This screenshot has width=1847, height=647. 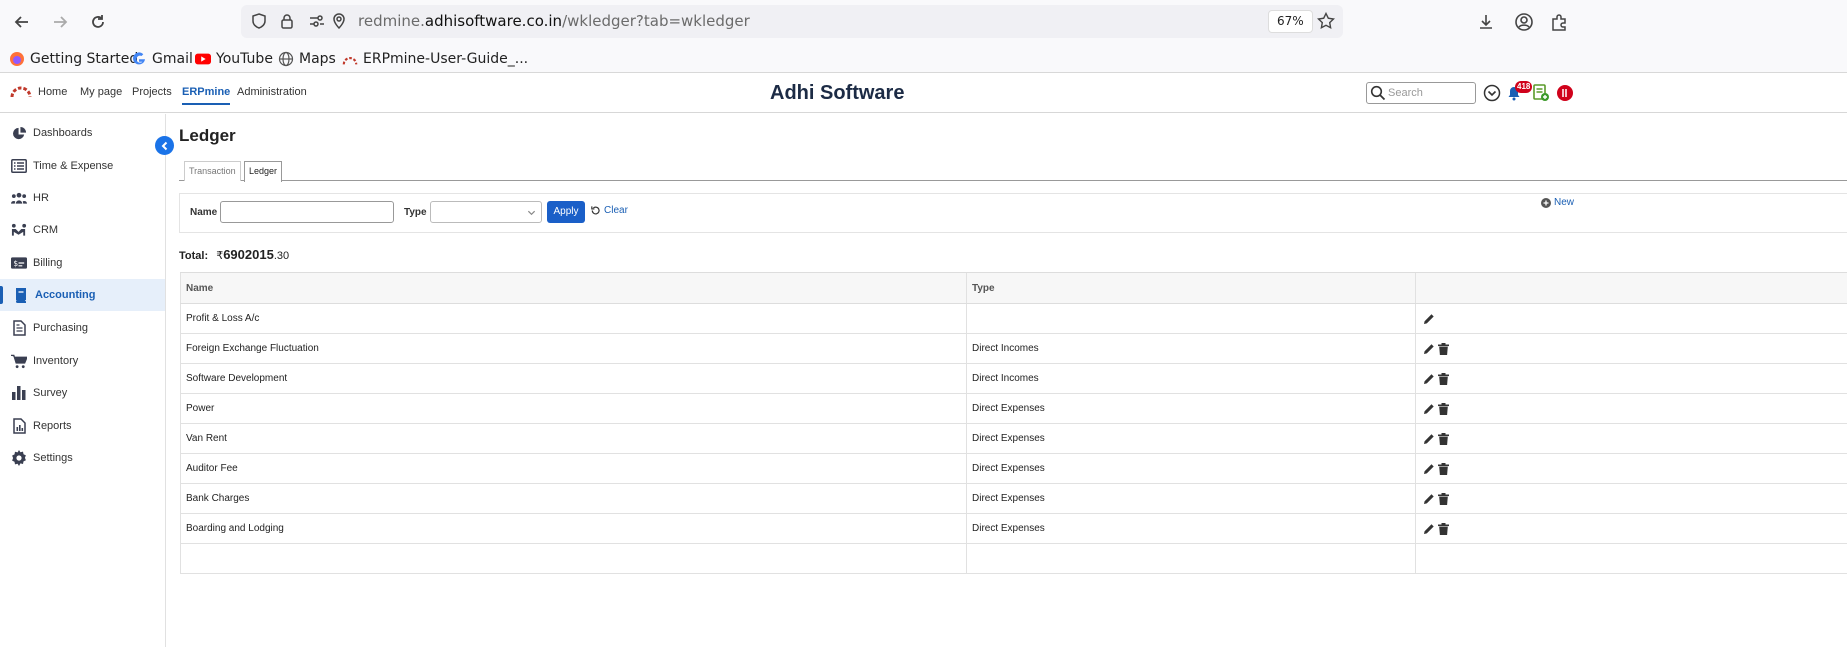 I want to click on back-icon, so click(x=22, y=22).